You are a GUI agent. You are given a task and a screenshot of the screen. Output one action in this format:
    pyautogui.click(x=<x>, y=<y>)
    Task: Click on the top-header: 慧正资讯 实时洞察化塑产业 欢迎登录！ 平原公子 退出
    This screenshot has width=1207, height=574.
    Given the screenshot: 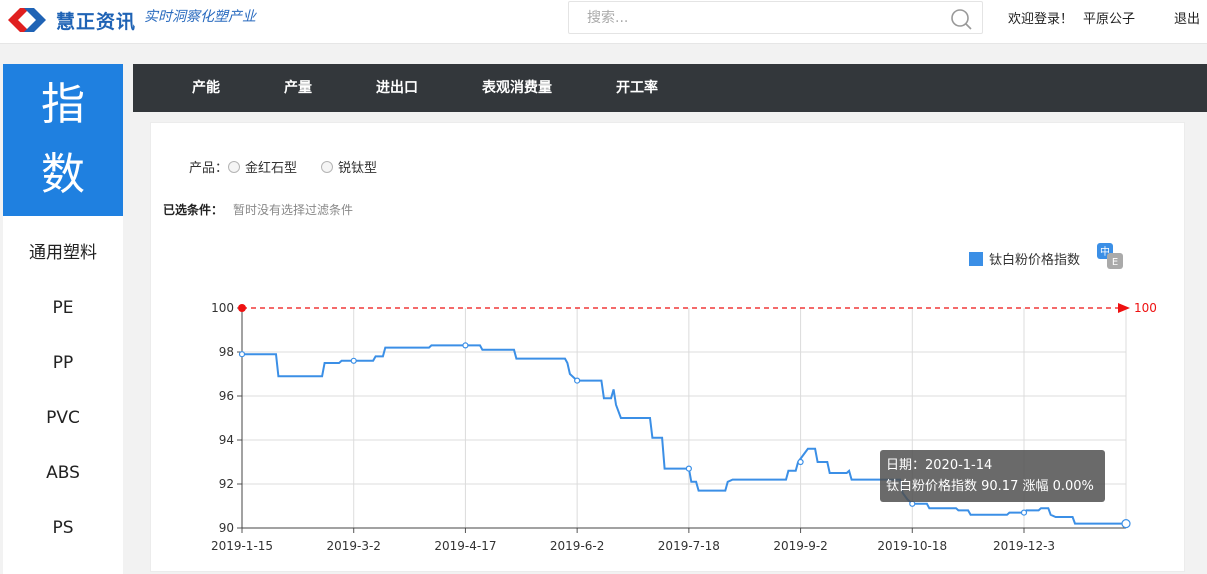 What is the action you would take?
    pyautogui.click(x=603, y=22)
    